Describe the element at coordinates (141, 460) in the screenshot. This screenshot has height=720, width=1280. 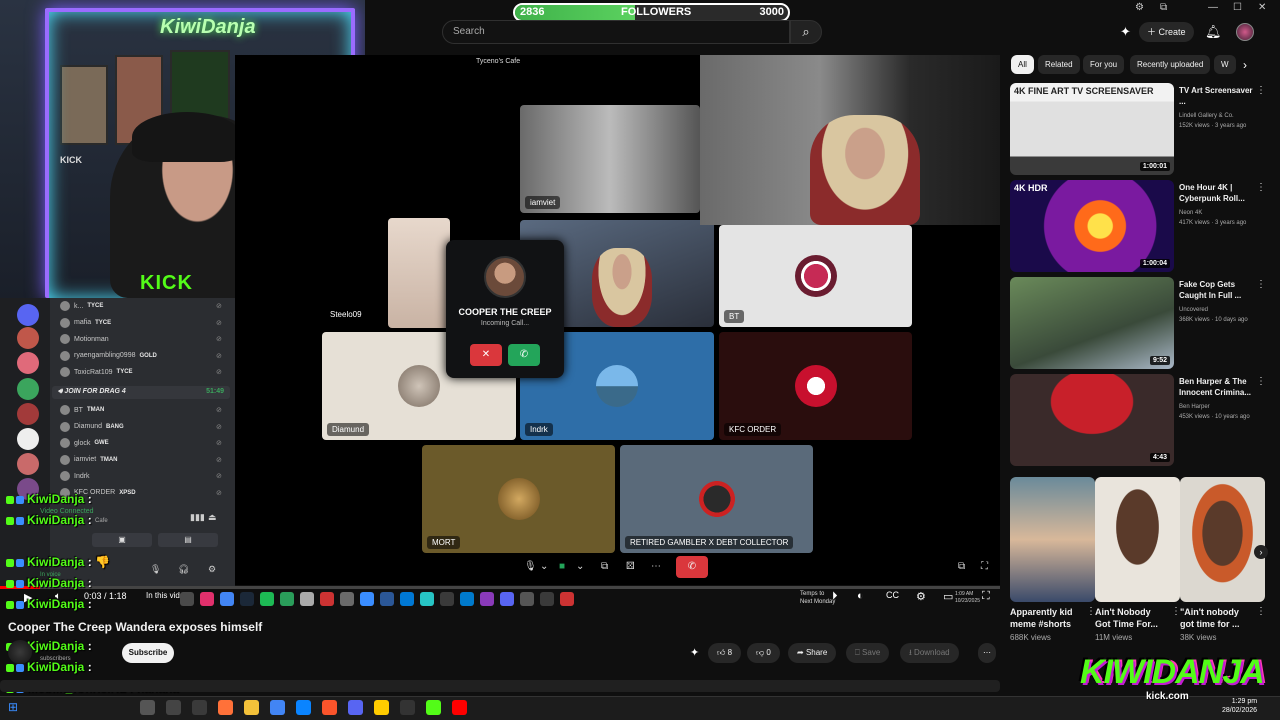
I see `voice-user: iamviet TMAN ⊘` at that location.